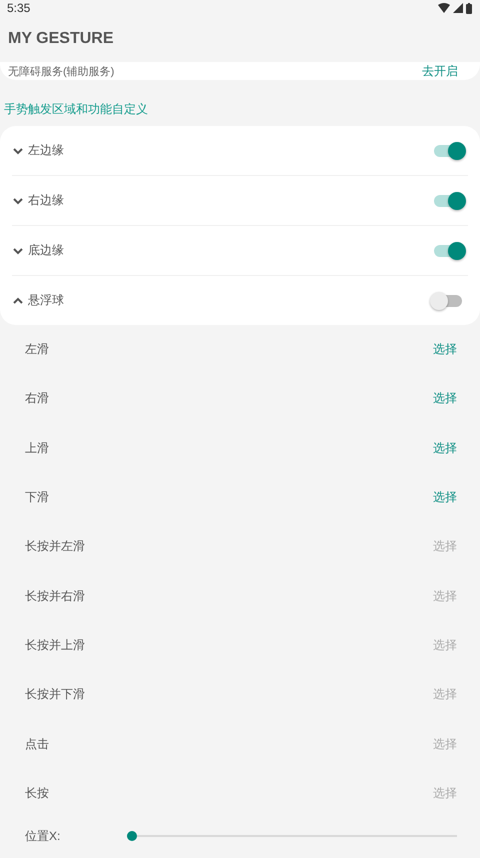 Image resolution: width=480 pixels, height=858 pixels. What do you see at coordinates (444, 8) in the screenshot?
I see `wifi-icon` at bounding box center [444, 8].